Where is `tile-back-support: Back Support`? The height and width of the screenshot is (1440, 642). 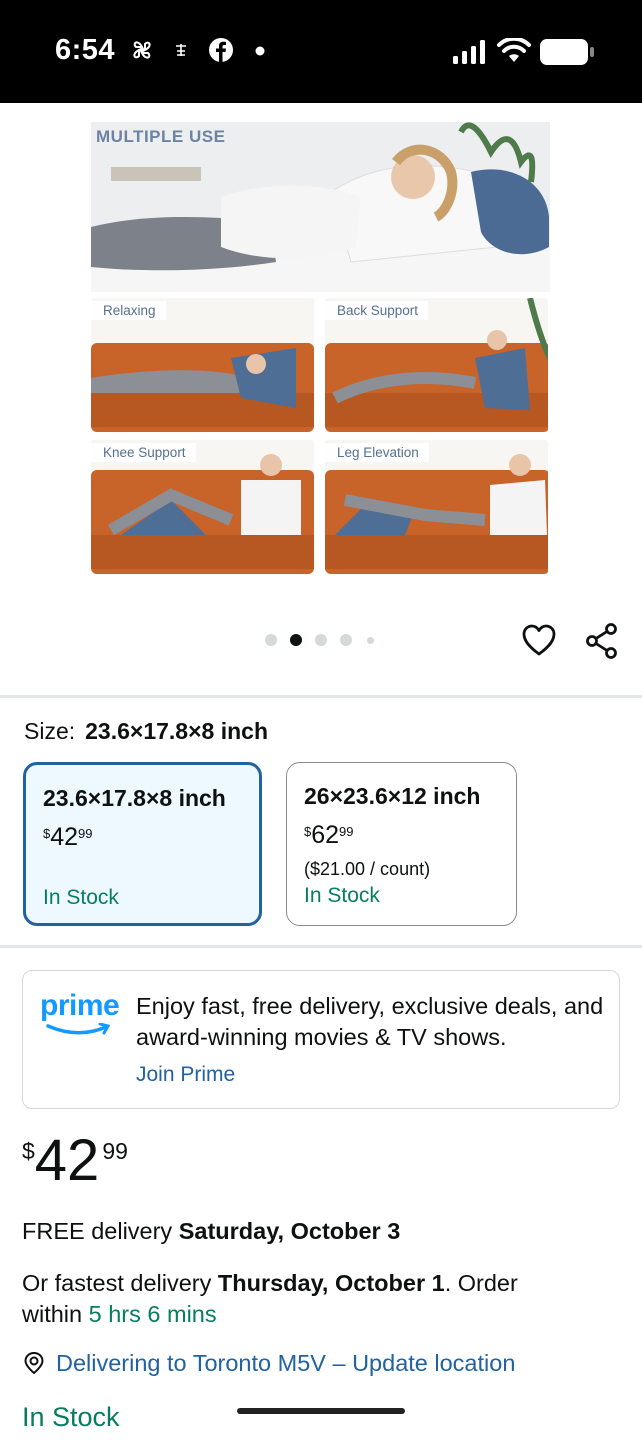 tile-back-support: Back Support is located at coordinates (436, 365).